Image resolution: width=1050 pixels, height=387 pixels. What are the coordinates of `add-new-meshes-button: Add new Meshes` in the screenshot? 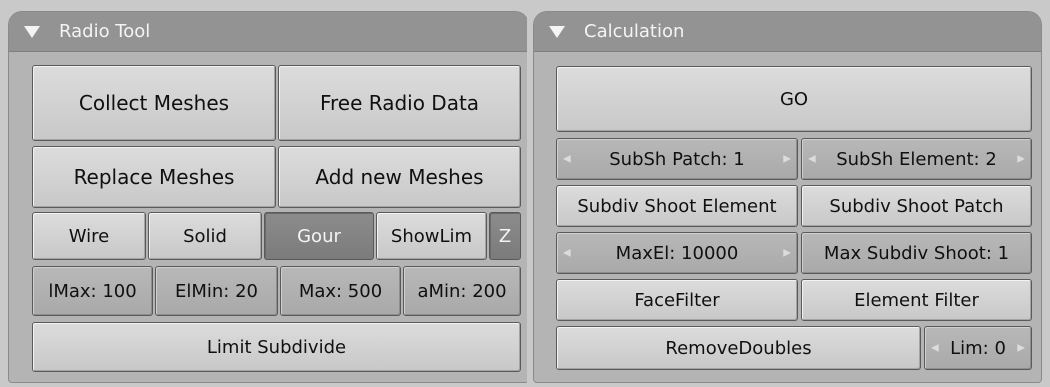 It's located at (399, 177).